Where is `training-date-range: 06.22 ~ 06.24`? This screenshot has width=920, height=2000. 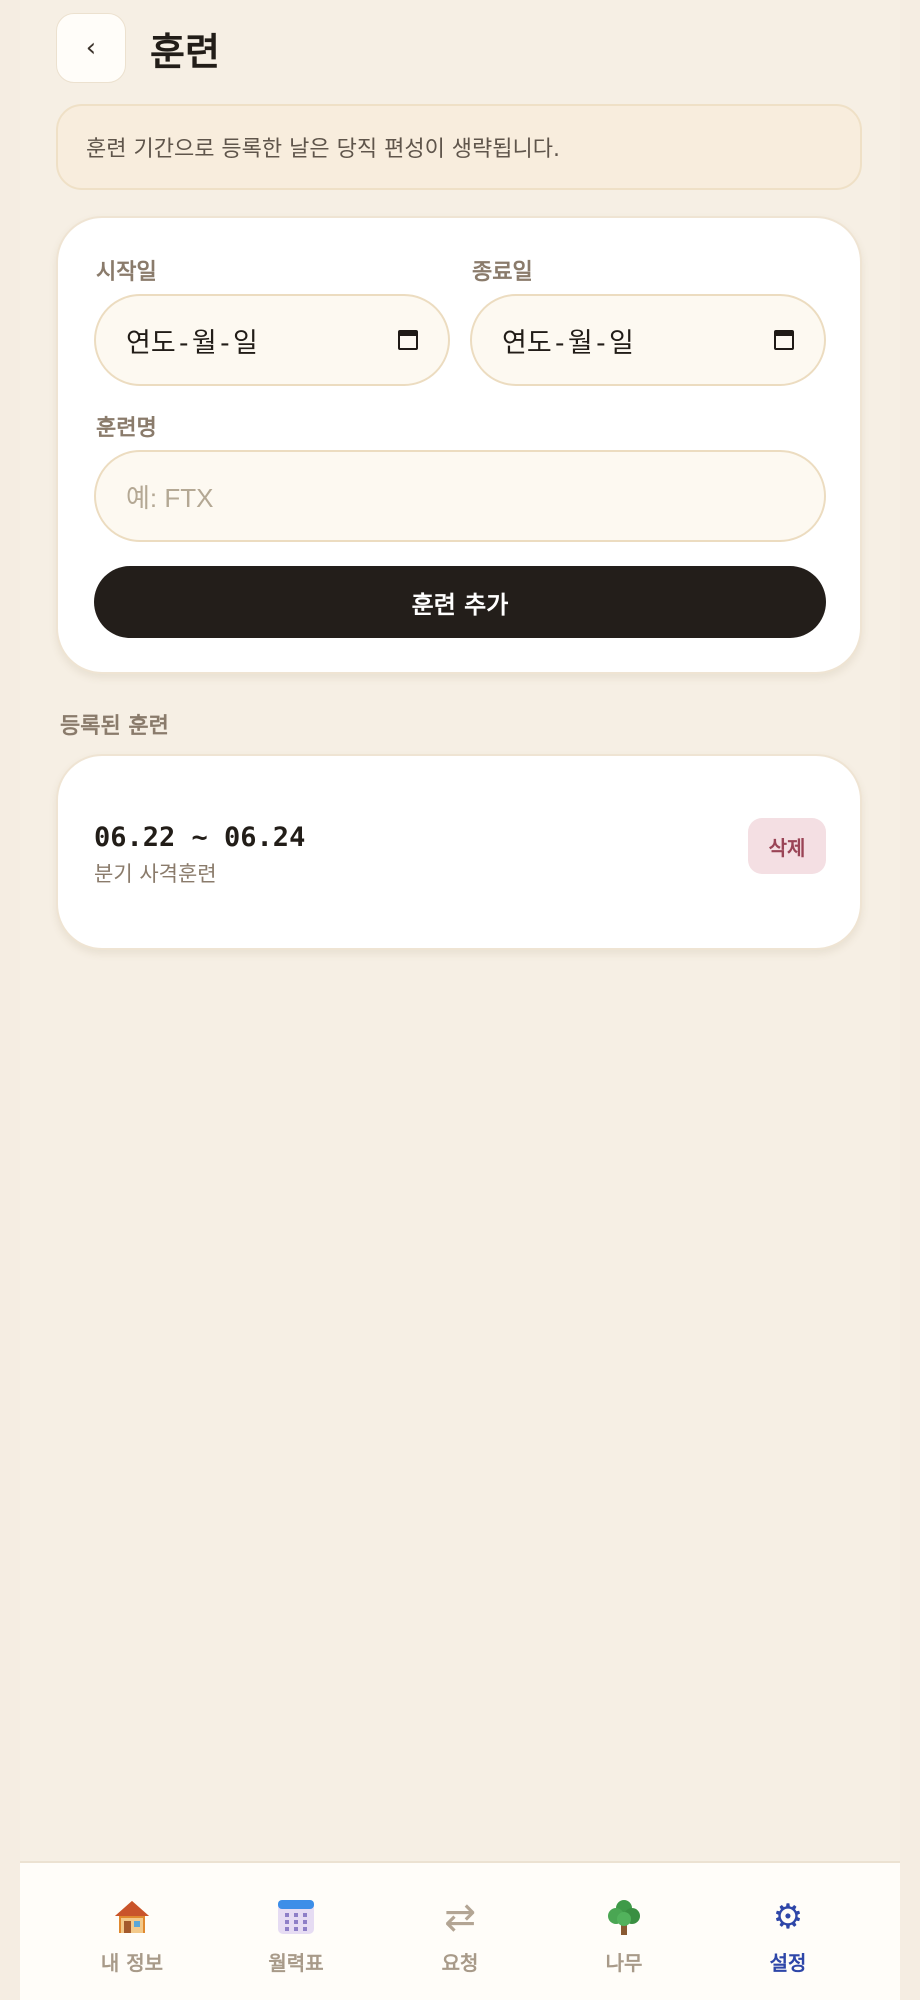 training-date-range: 06.22 ~ 06.24 is located at coordinates (200, 837).